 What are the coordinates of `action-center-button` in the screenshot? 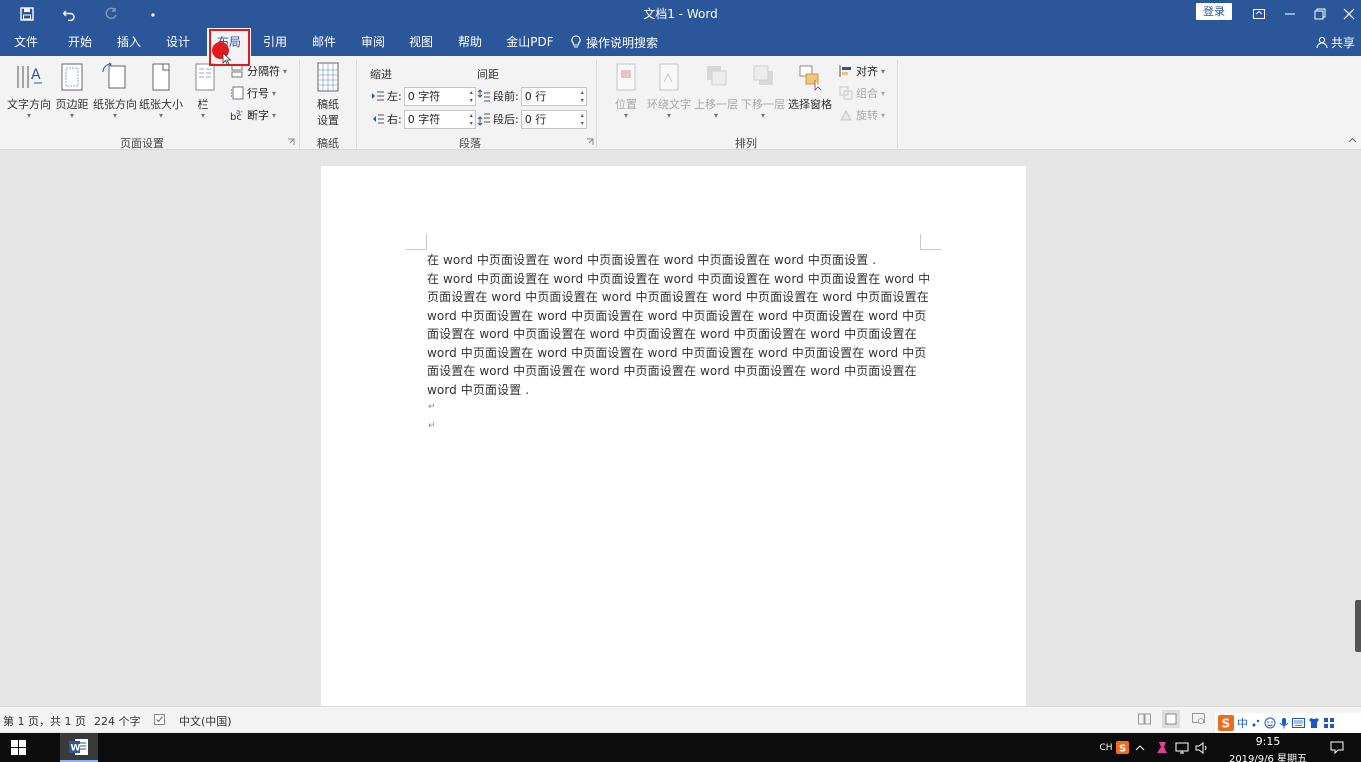 It's located at (1337, 747).